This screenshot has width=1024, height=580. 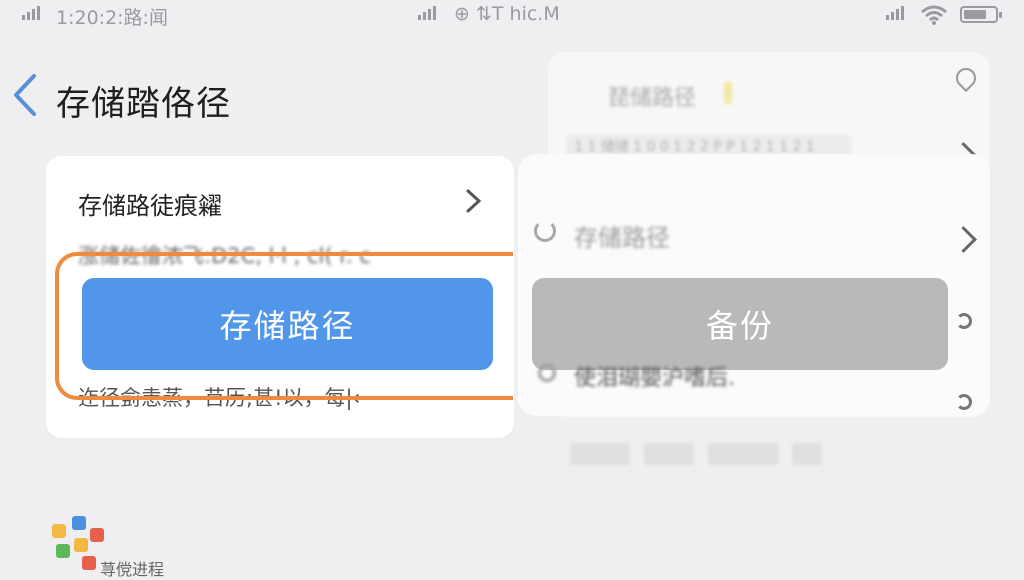 I want to click on background-placeholder-row, so click(x=701, y=454).